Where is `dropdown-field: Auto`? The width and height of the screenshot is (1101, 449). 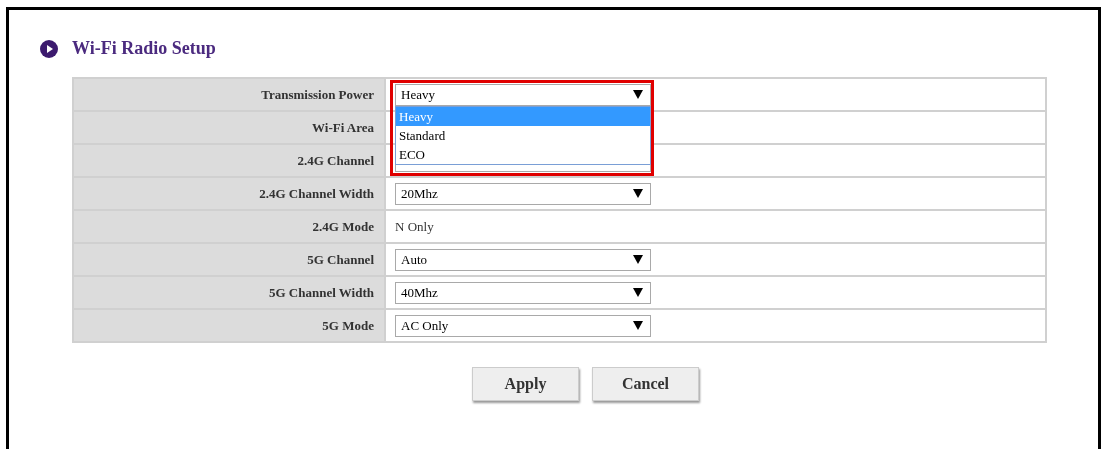 dropdown-field: Auto is located at coordinates (523, 259).